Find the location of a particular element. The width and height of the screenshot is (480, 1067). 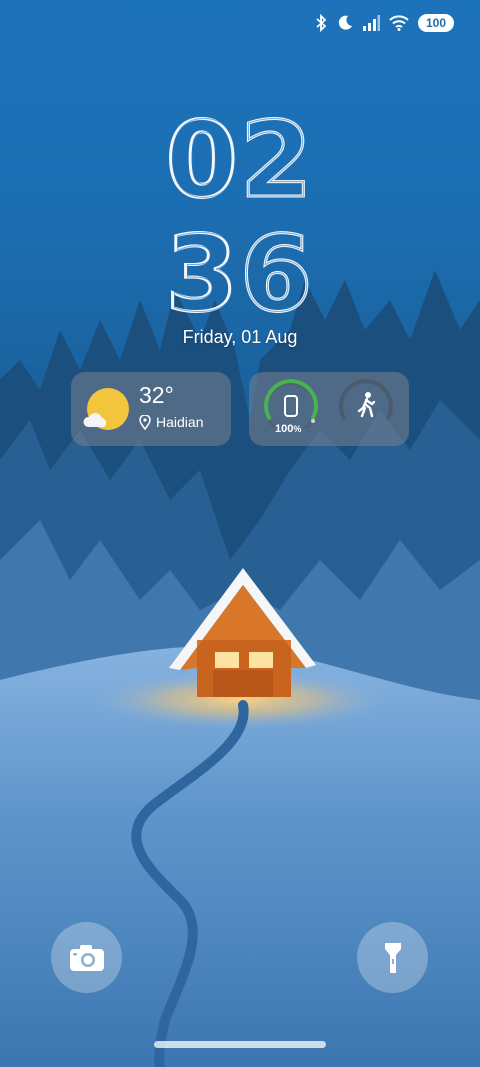

temperature: 32° is located at coordinates (156, 395).